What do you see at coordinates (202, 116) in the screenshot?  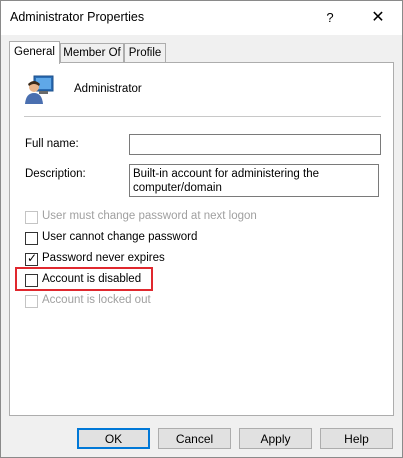 I see `separator` at bounding box center [202, 116].